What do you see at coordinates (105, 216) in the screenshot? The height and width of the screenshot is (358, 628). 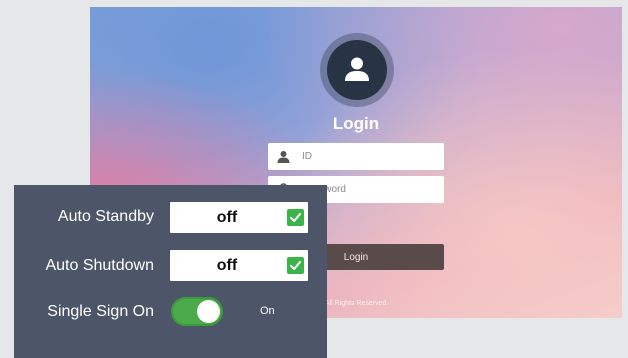 I see `auto-standby-label: Auto Standby` at bounding box center [105, 216].